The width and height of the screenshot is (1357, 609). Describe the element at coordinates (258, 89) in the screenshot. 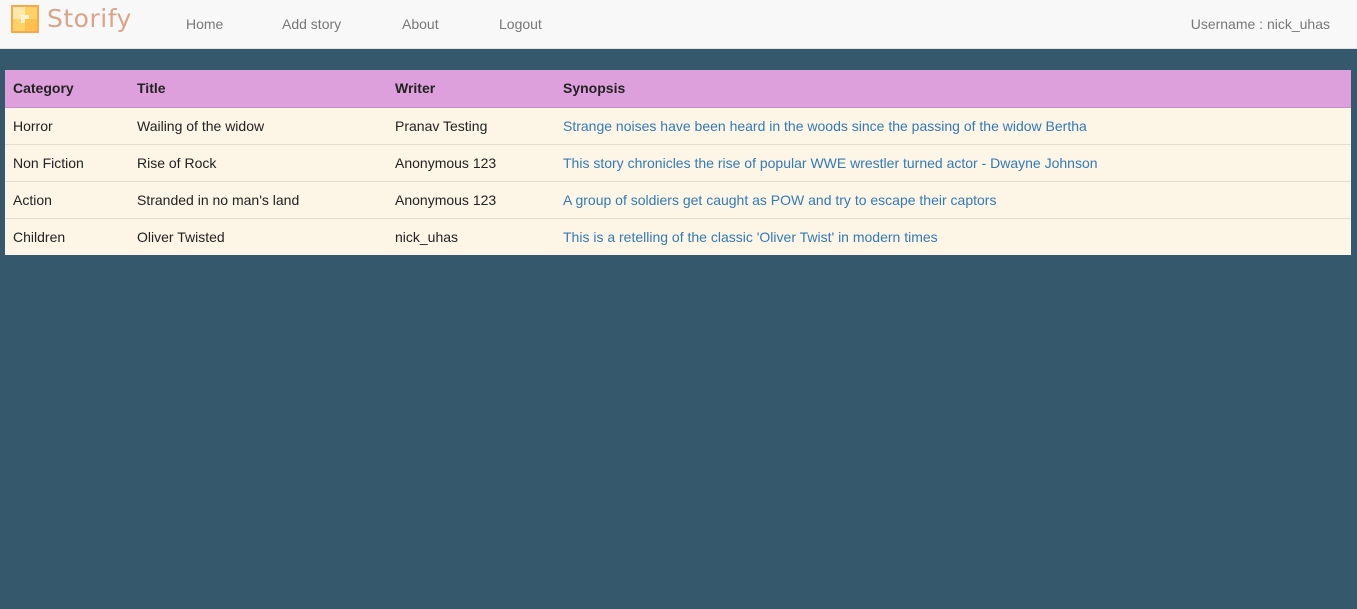

I see `column-header-title: Title` at that location.